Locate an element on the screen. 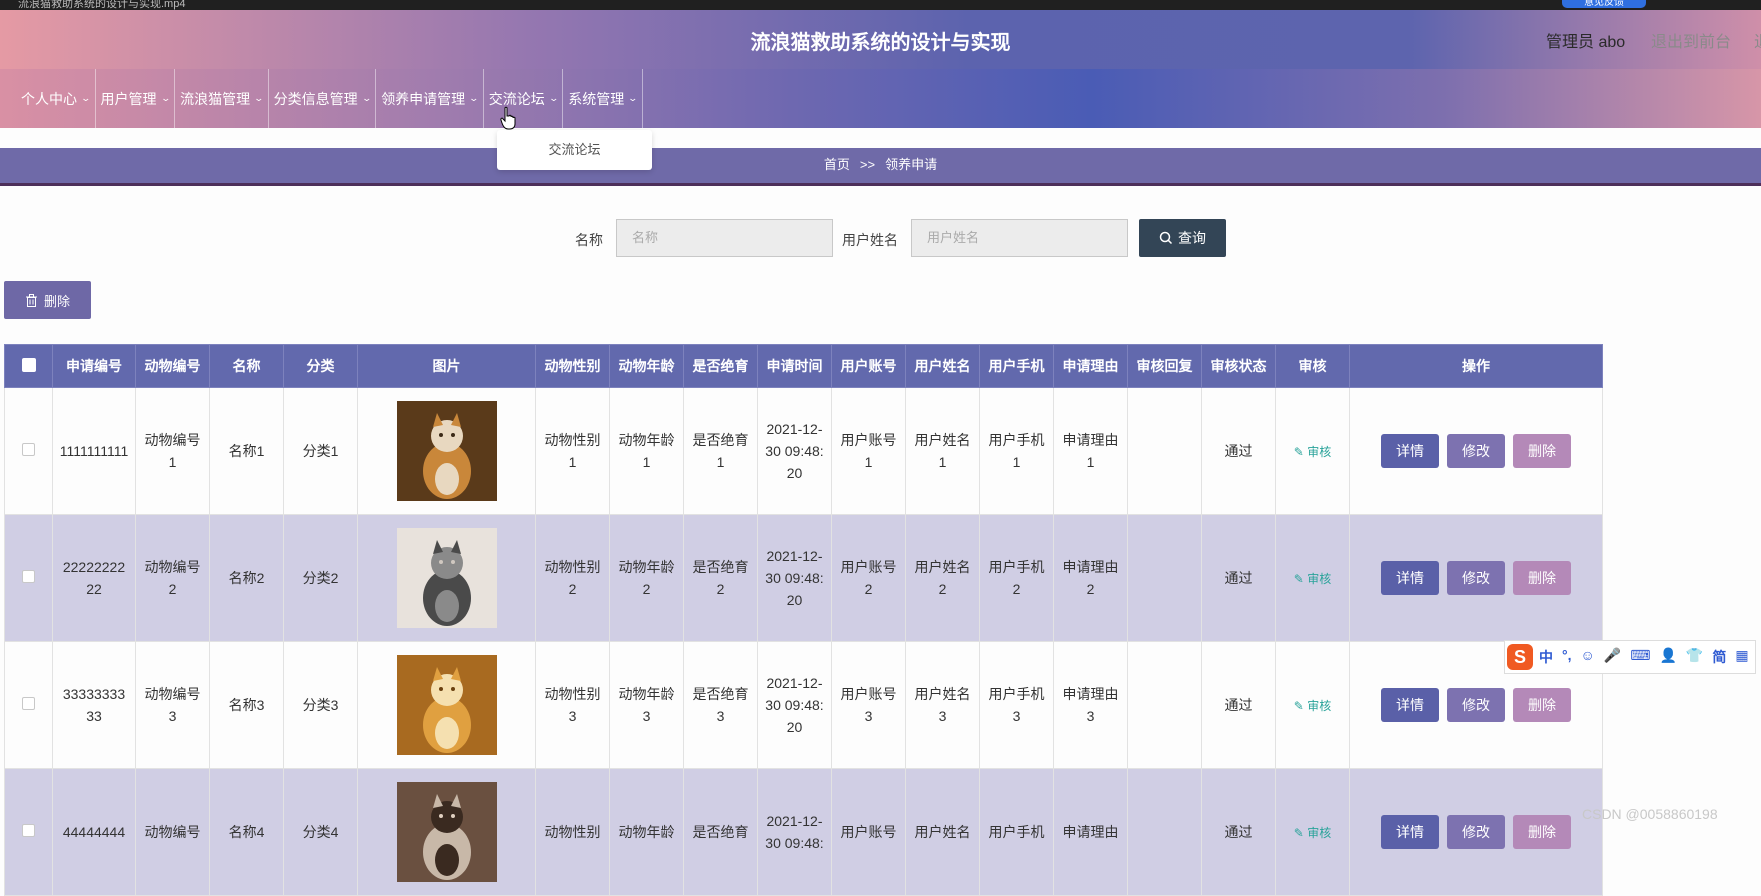 The height and width of the screenshot is (896, 1761). hand-cursor-icon is located at coordinates (508, 118).